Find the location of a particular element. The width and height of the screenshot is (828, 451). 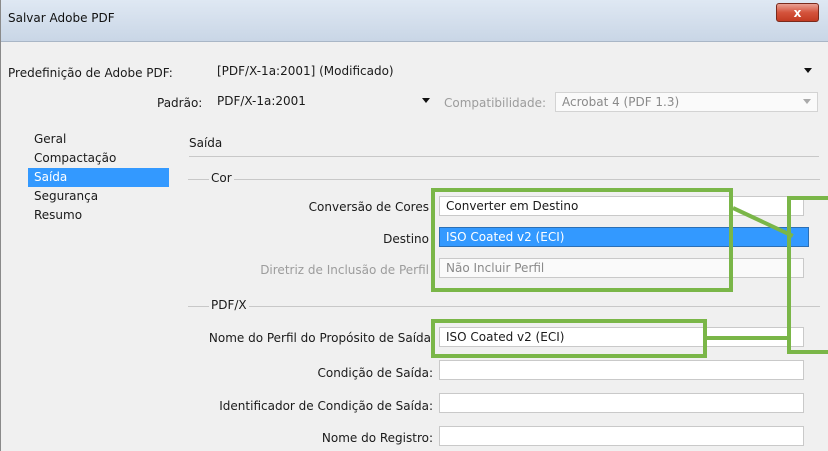

profile-policy-label: Diretriz de Inclusão de Perfil is located at coordinates (344, 270).